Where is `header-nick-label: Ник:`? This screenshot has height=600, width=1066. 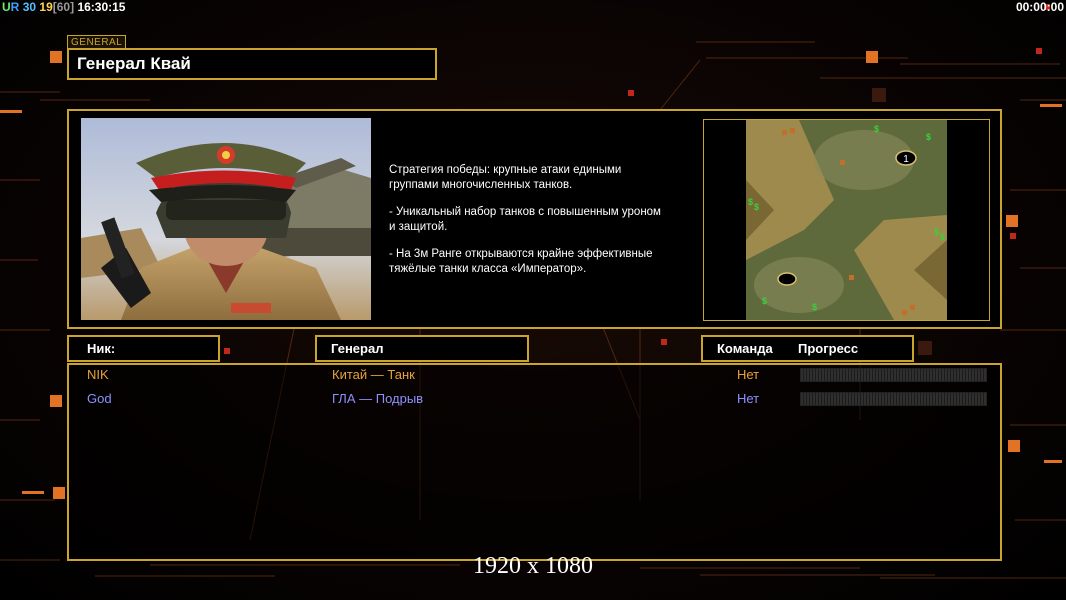
header-nick-label: Ник: is located at coordinates (101, 348).